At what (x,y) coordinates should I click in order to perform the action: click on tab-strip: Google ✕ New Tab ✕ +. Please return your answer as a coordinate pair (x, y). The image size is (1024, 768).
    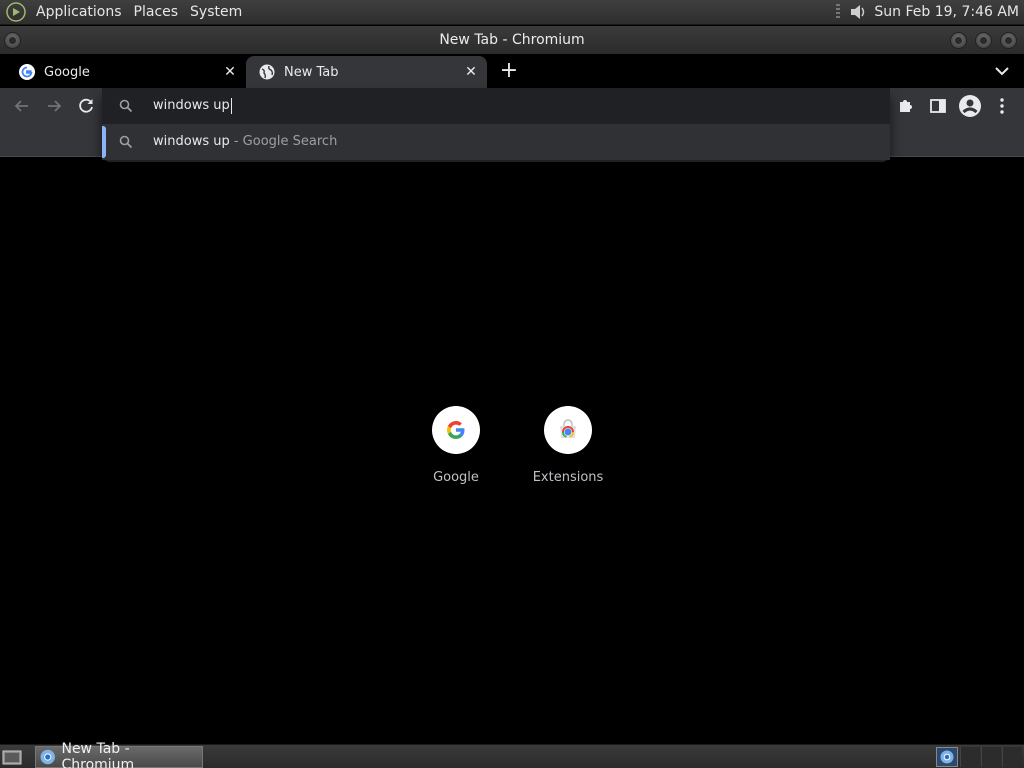
    Looking at the image, I should click on (512, 71).